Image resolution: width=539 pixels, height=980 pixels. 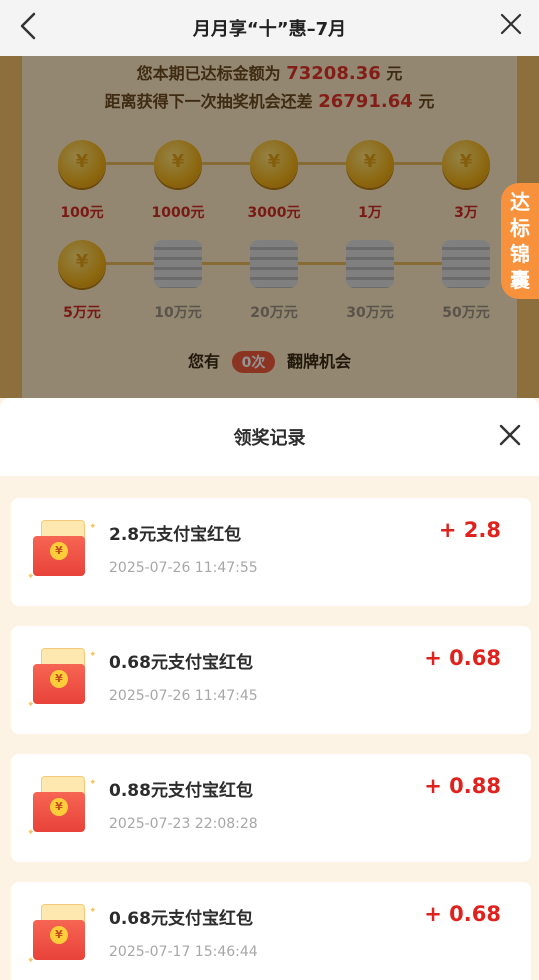 I want to click on sheet-header: 领奖记录, so click(x=269, y=437).